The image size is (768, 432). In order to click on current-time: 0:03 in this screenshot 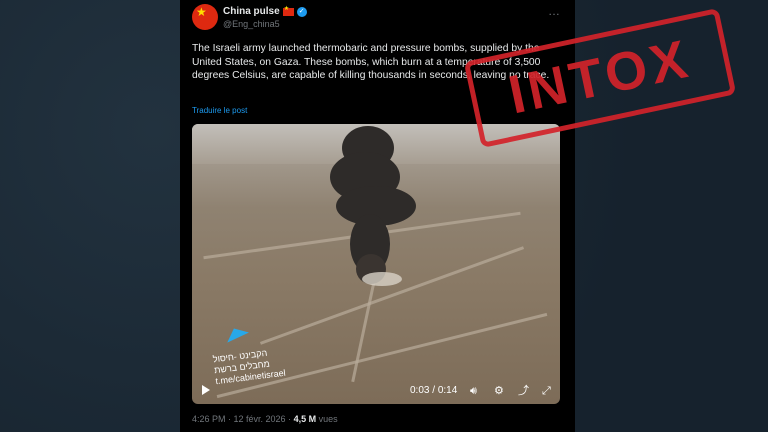, I will do `click(420, 390)`.